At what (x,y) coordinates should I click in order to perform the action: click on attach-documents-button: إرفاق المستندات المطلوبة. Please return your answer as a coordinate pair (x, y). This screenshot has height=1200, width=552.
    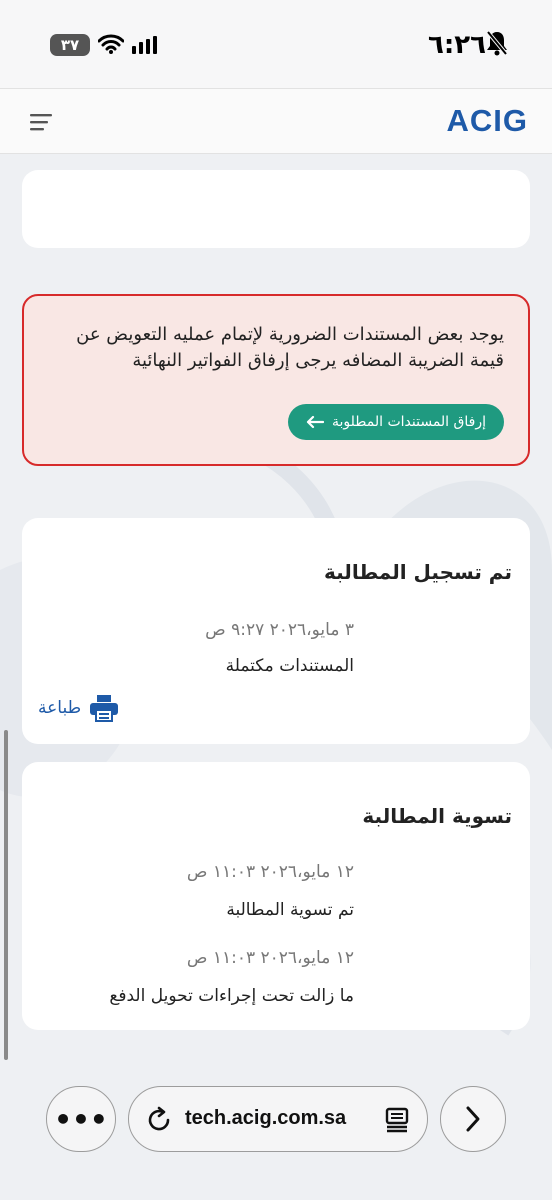
    Looking at the image, I should click on (396, 422).